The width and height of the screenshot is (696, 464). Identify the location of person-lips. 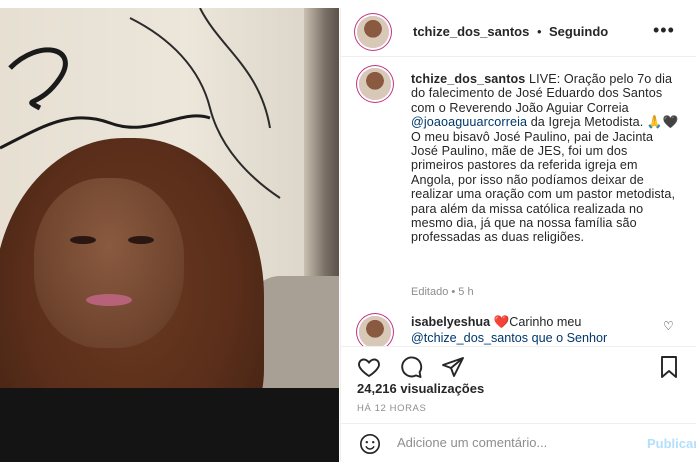
(109, 300).